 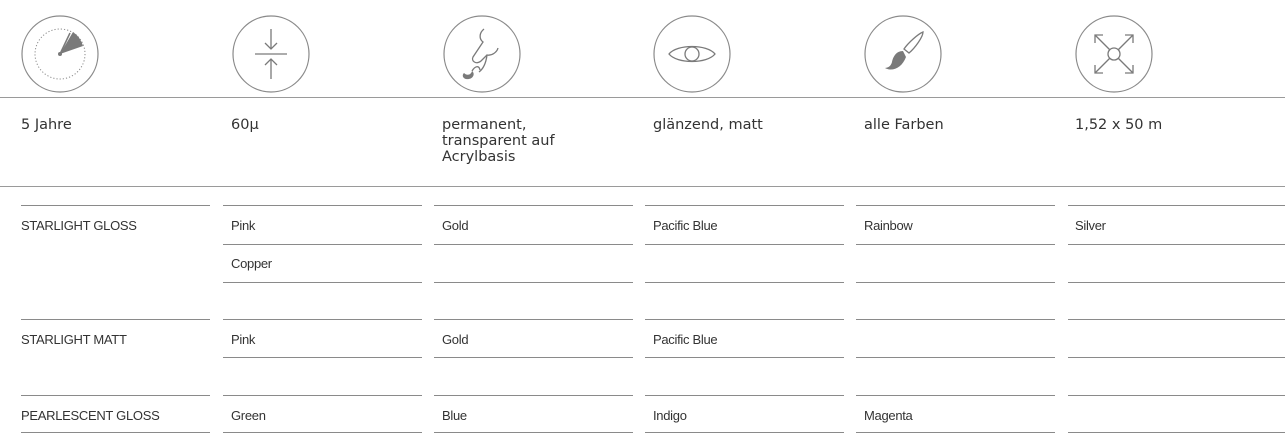 What do you see at coordinates (1114, 54) in the screenshot?
I see `expand-arrows-icon` at bounding box center [1114, 54].